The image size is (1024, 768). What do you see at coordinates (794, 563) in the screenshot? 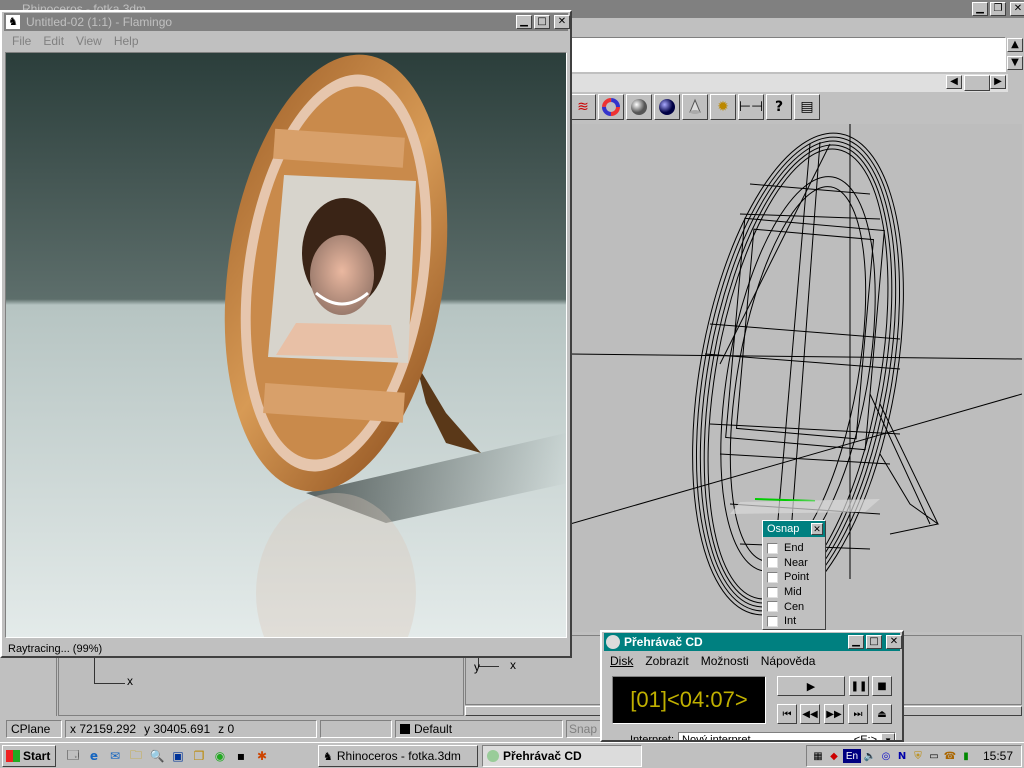
I see `osnap-near: Near` at bounding box center [794, 563].